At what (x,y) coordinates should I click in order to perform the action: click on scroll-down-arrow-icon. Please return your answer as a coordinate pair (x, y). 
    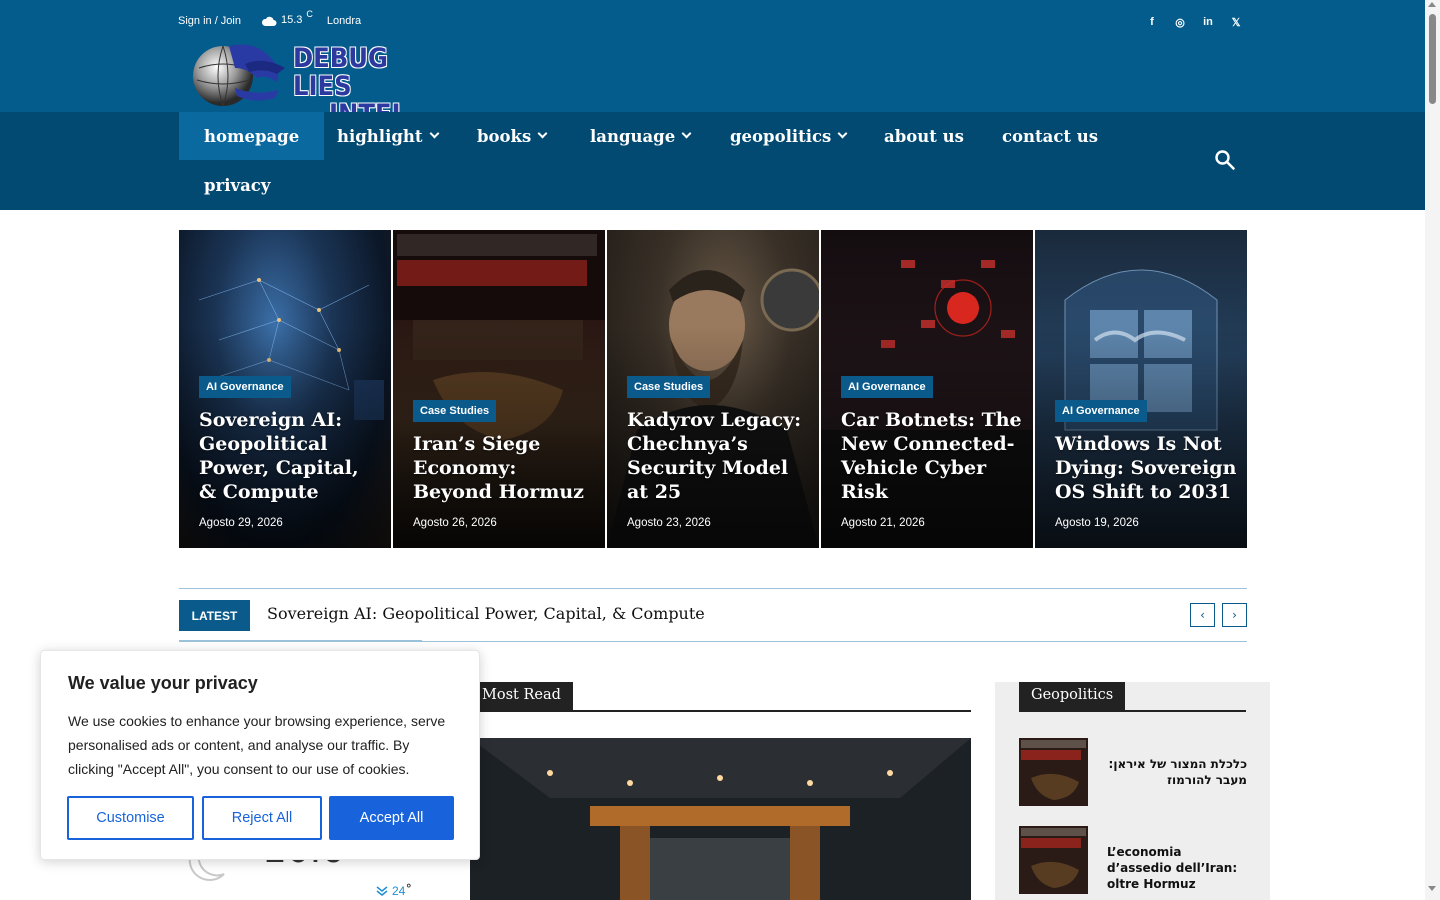
    Looking at the image, I should click on (1432, 888).